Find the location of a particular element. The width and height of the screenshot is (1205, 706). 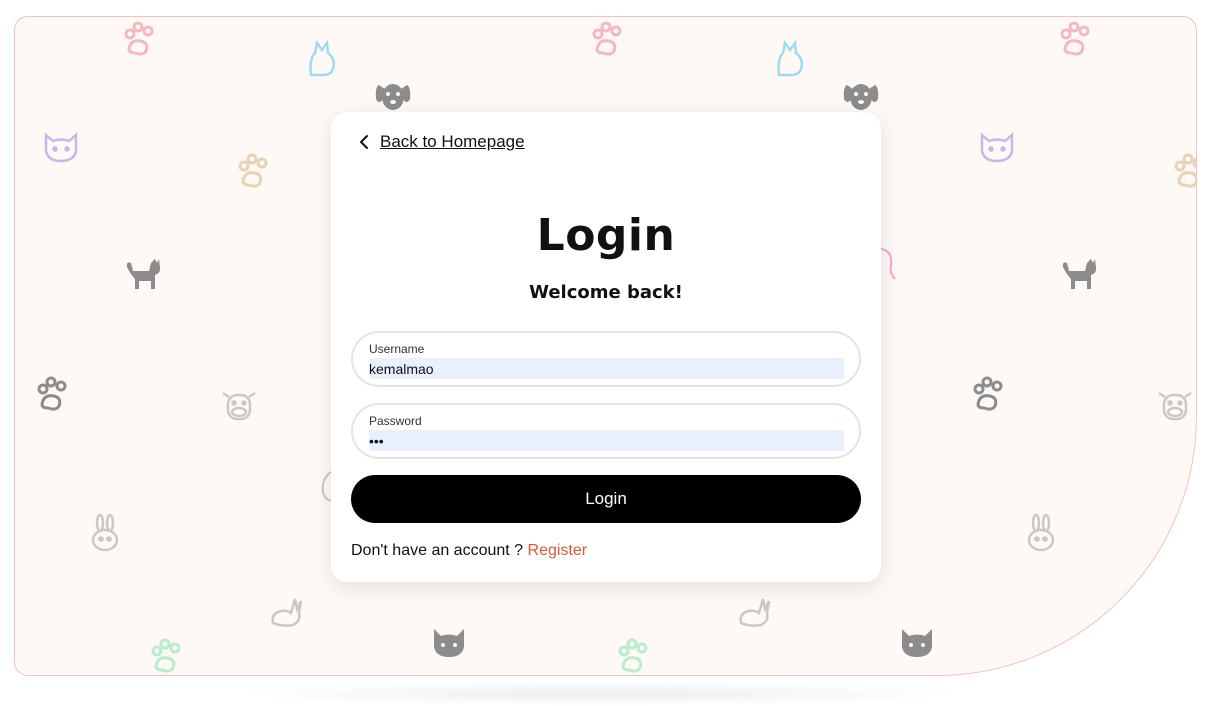

password-field: Password is located at coordinates (606, 431).